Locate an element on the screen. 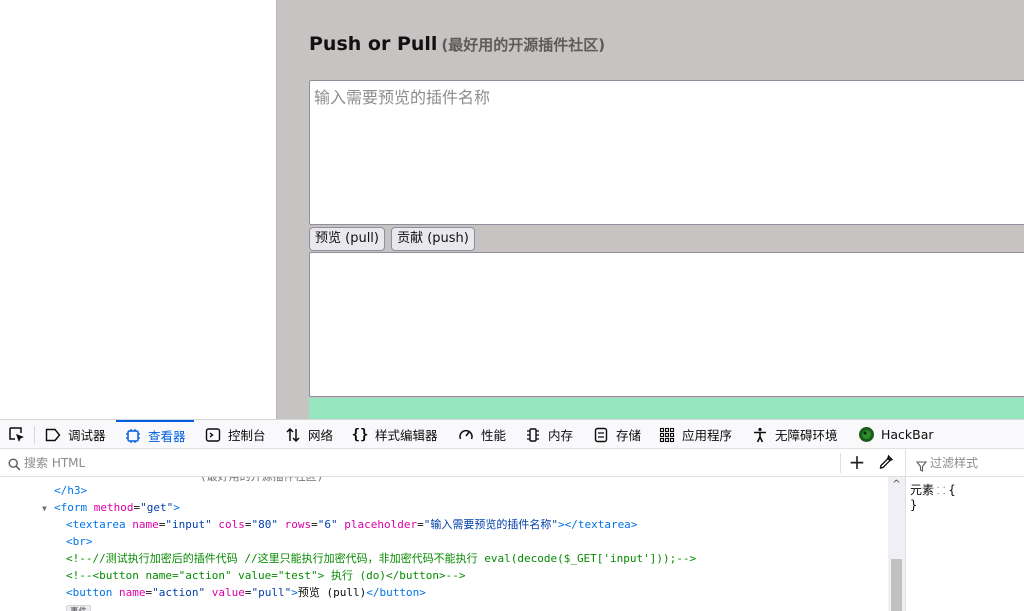  tab-network-label: 网络 is located at coordinates (321, 435).